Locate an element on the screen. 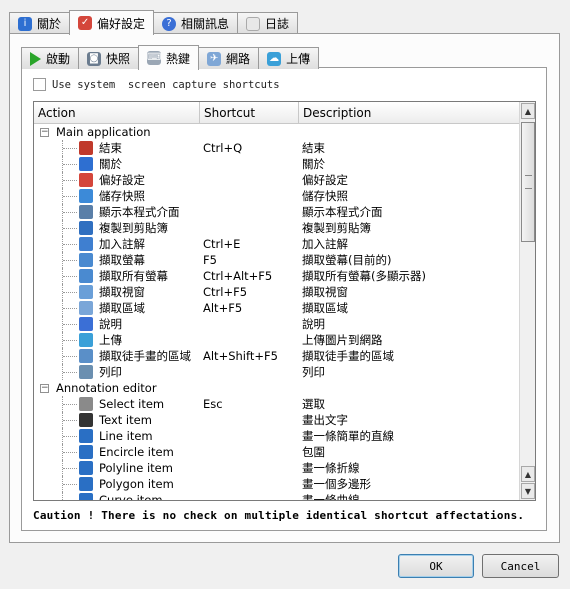 This screenshot has height=589, width=570. shortcut-key: Ctrl+E is located at coordinates (222, 244).